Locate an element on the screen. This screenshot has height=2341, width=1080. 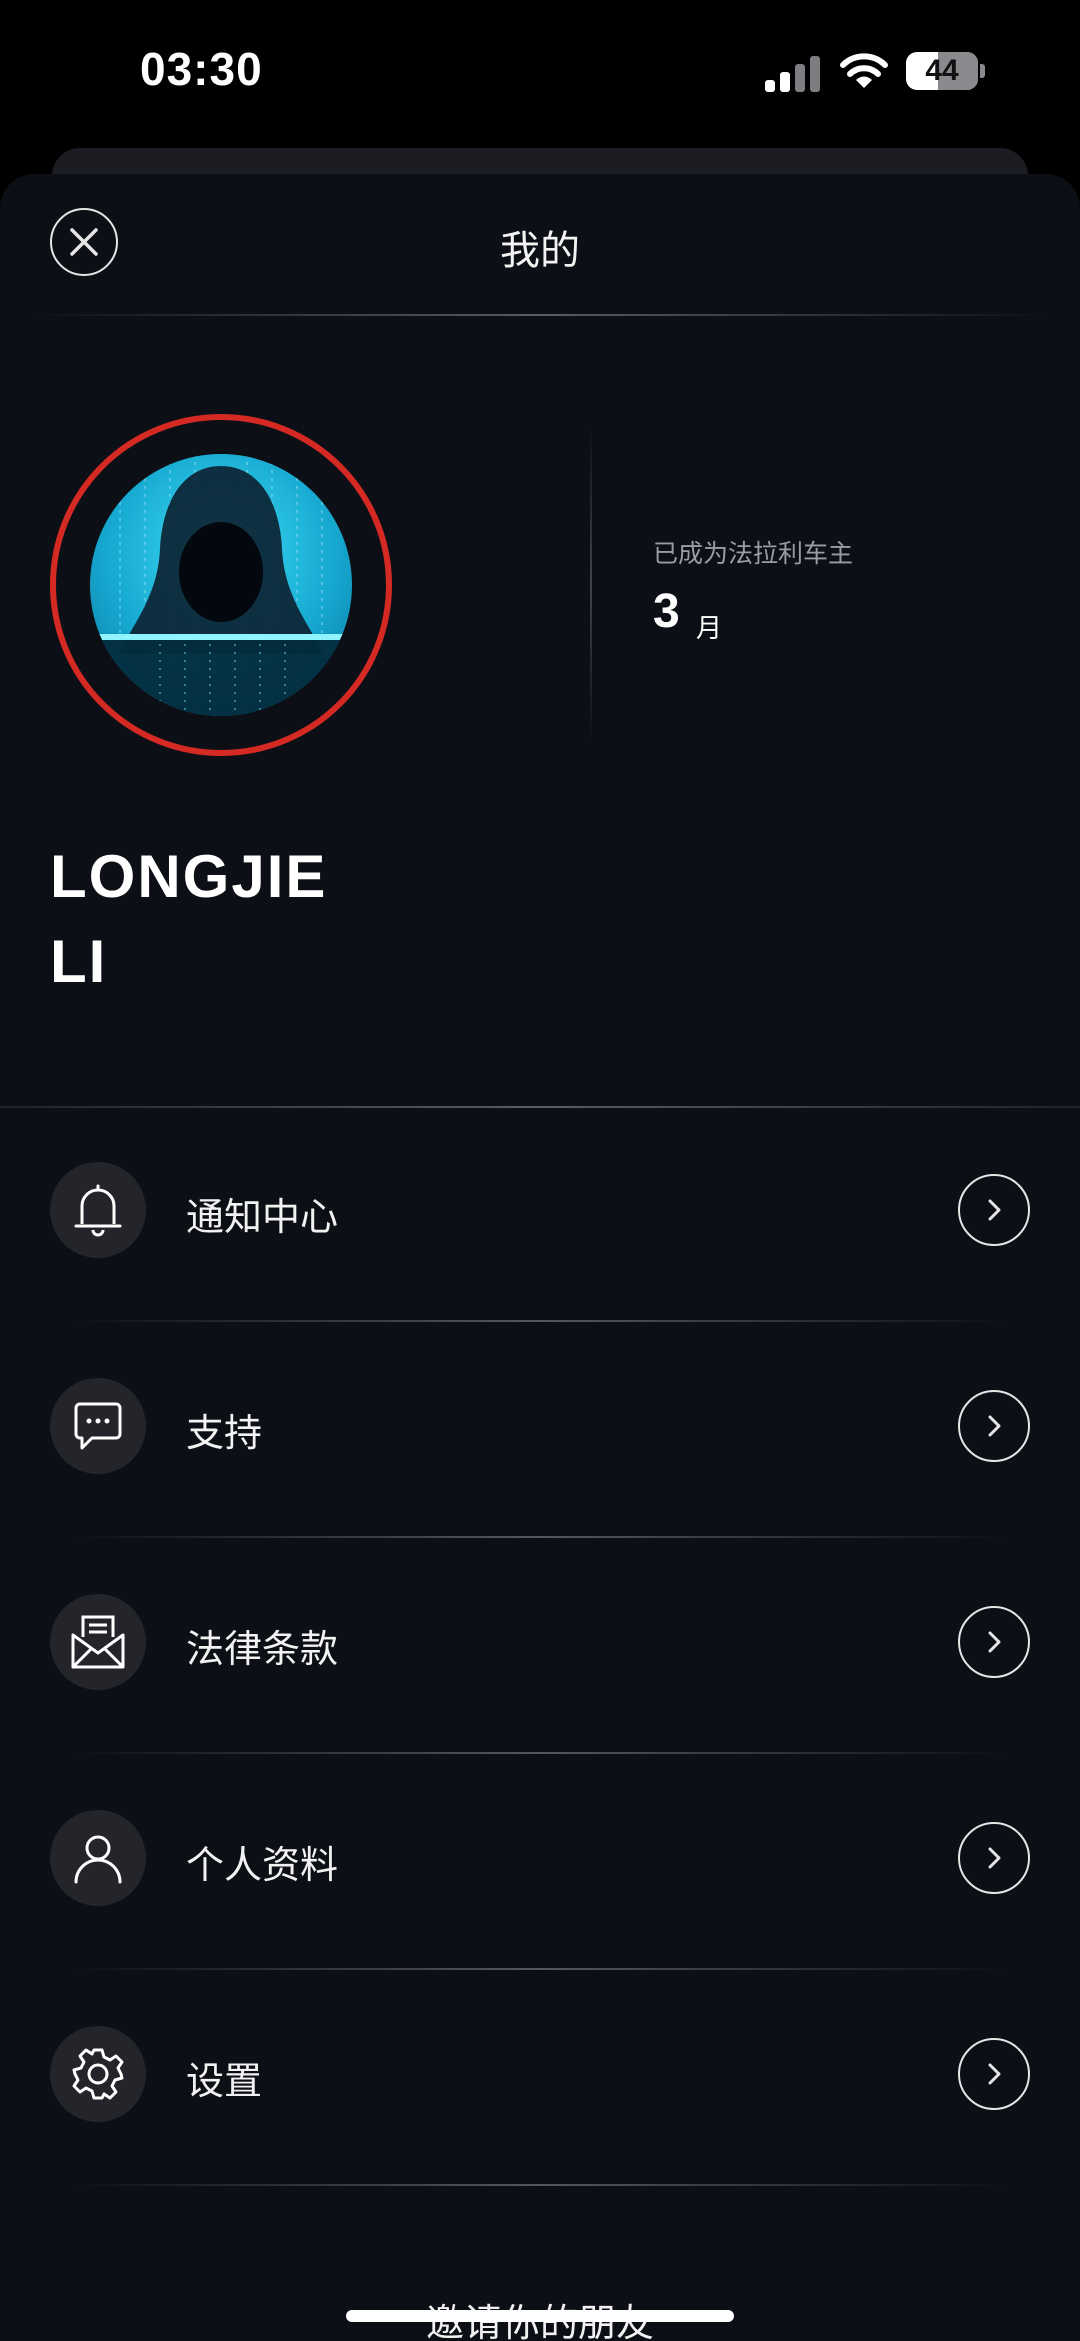
battery-level: 44 is located at coordinates (942, 70).